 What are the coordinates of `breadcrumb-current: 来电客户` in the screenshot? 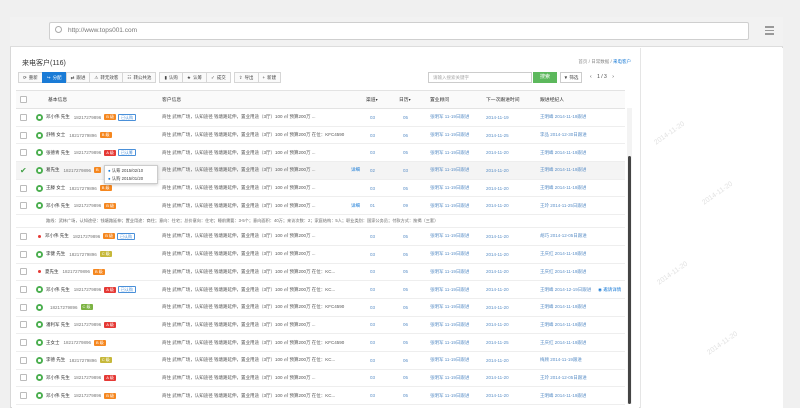 It's located at (622, 61).